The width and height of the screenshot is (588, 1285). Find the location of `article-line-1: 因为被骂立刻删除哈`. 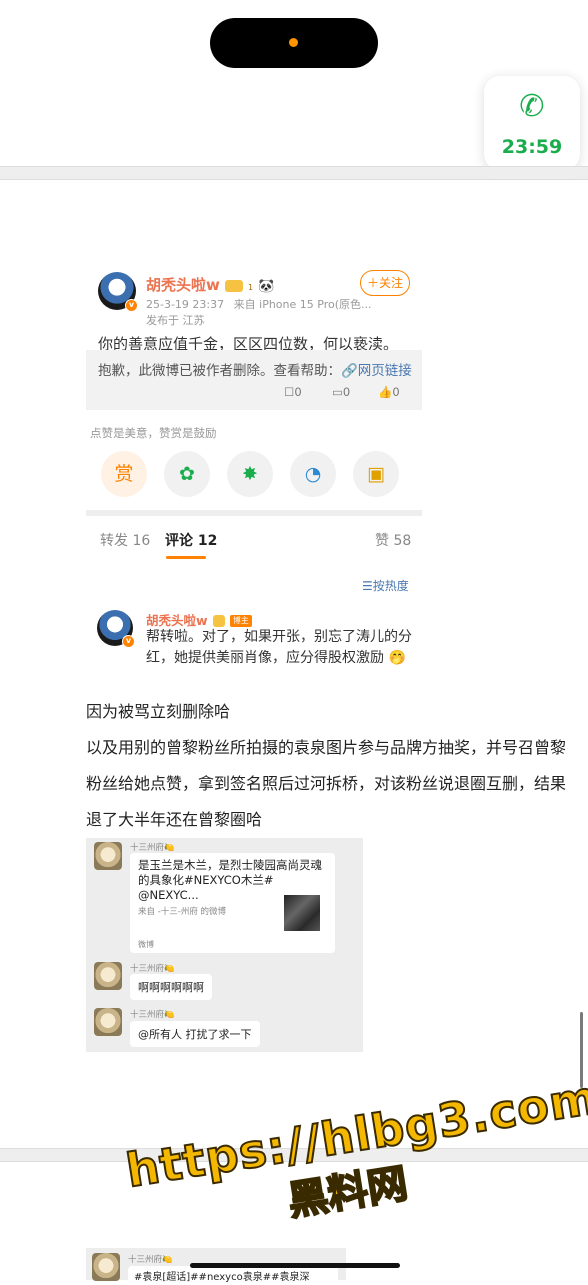

article-line-1: 因为被骂立刻删除哈 is located at coordinates (158, 711).